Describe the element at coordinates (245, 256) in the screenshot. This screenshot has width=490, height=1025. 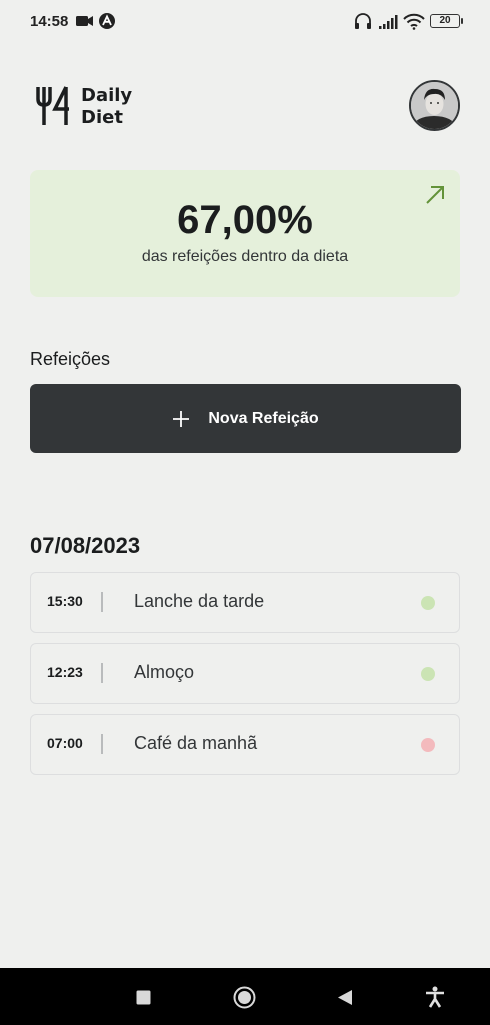
I see `summary-label: das refeições dentro da dieta` at that location.